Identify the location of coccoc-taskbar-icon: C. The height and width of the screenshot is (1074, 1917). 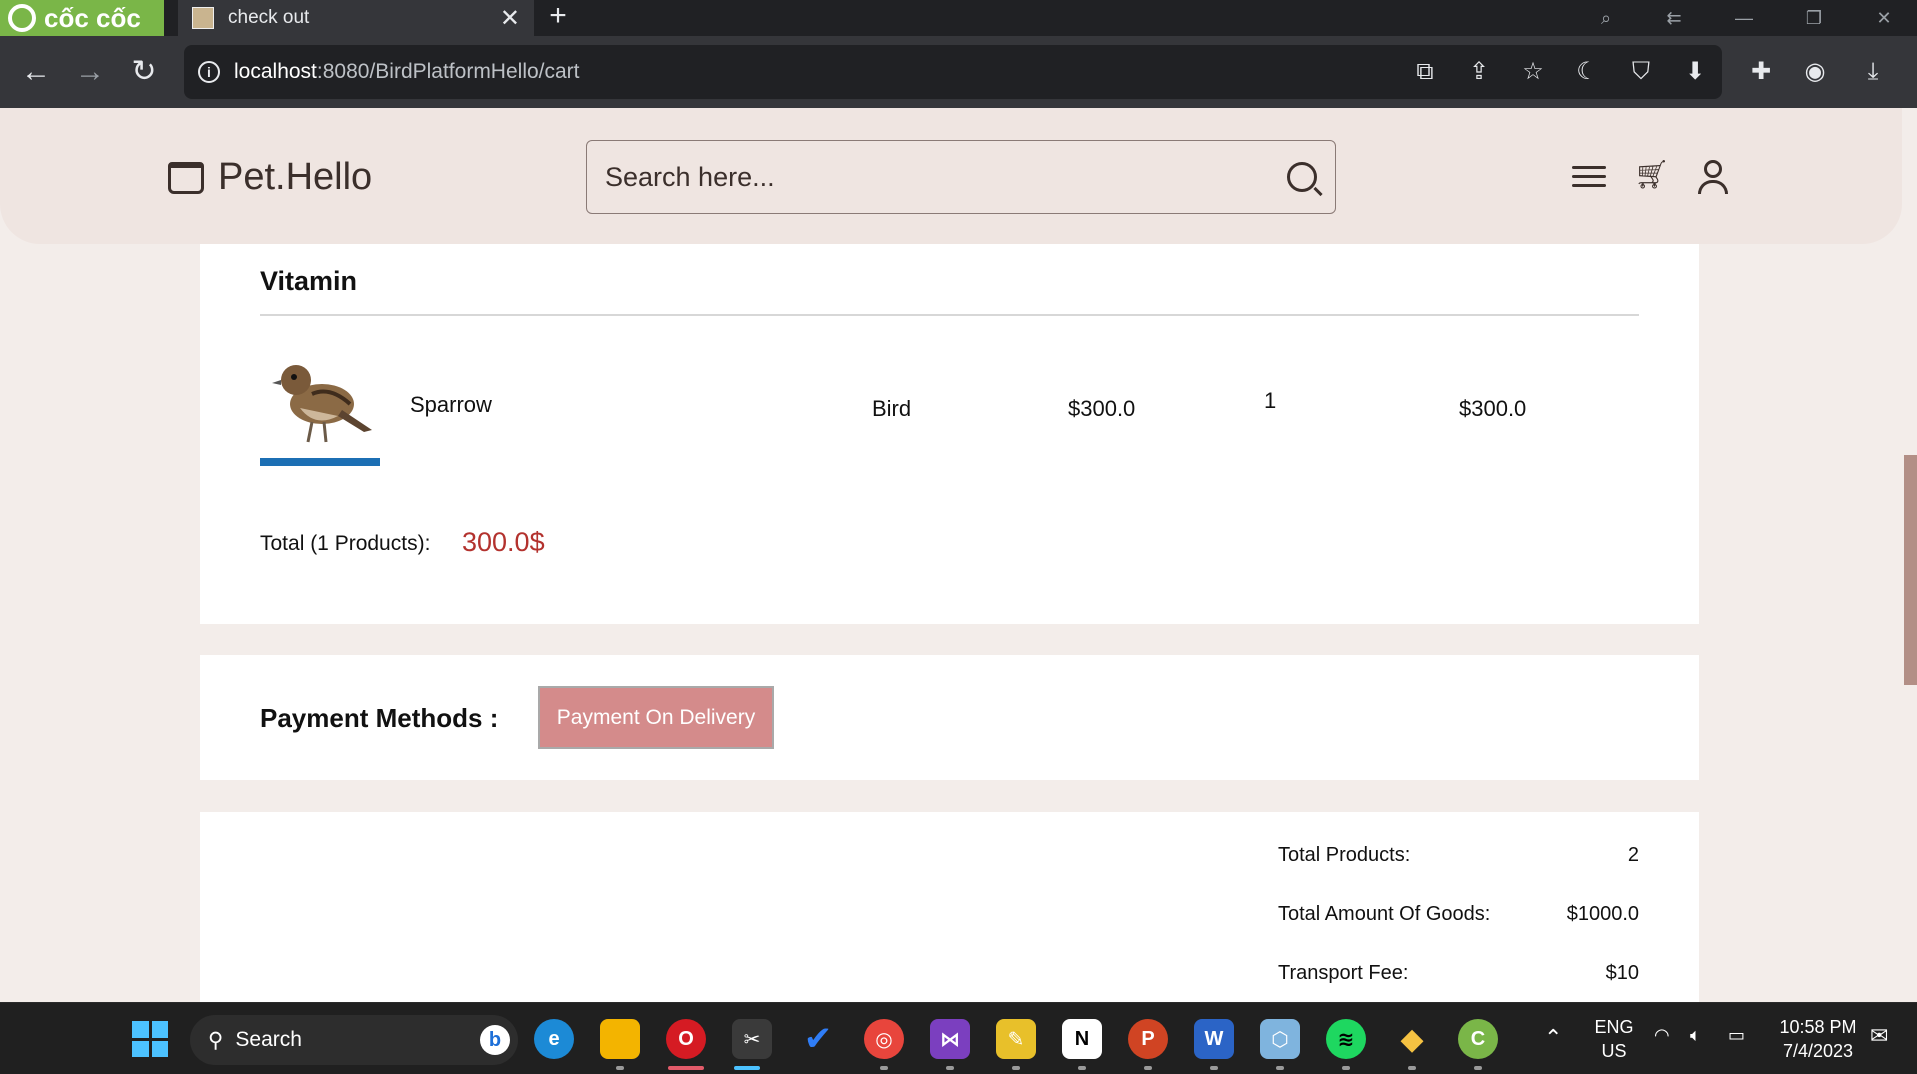
(1478, 1039).